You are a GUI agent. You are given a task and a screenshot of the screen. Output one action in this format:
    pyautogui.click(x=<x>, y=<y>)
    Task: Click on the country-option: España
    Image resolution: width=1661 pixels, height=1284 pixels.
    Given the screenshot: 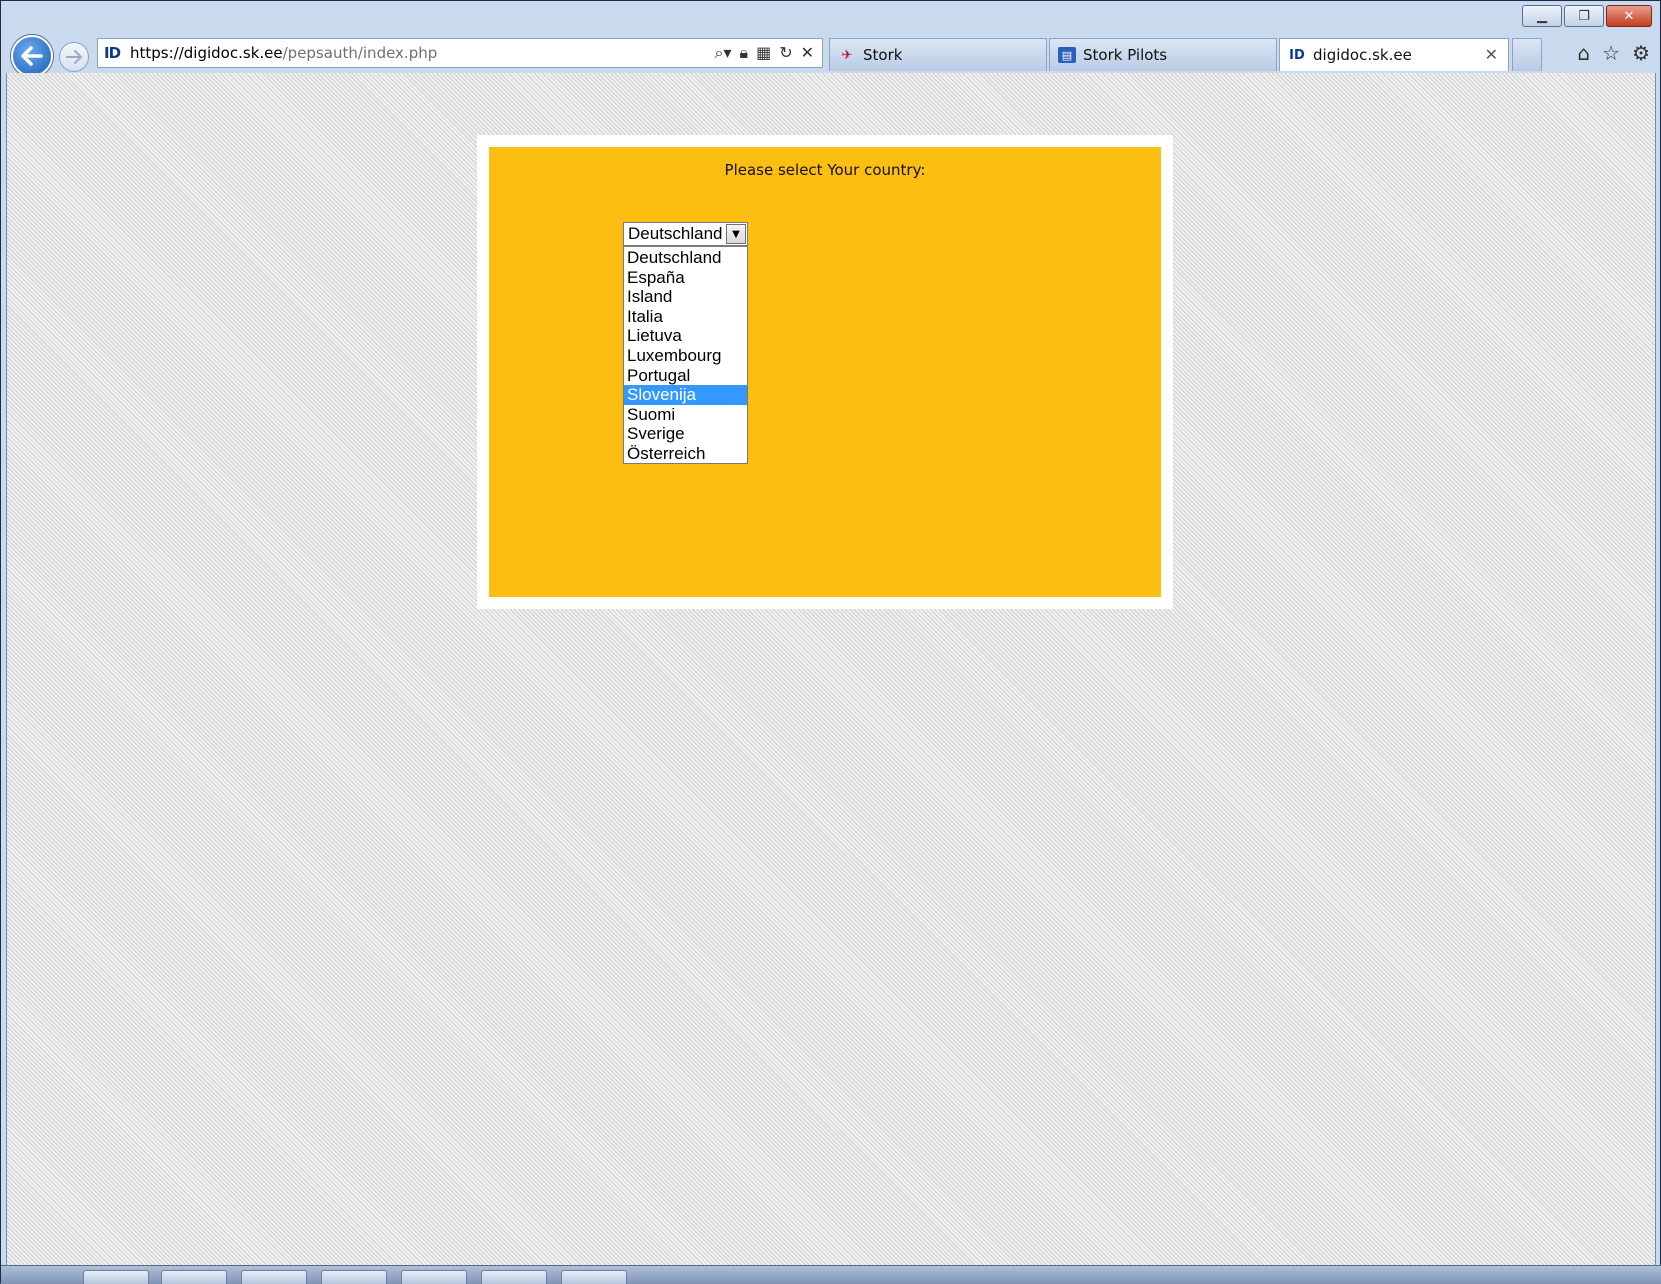 What is the action you would take?
    pyautogui.click(x=685, y=278)
    